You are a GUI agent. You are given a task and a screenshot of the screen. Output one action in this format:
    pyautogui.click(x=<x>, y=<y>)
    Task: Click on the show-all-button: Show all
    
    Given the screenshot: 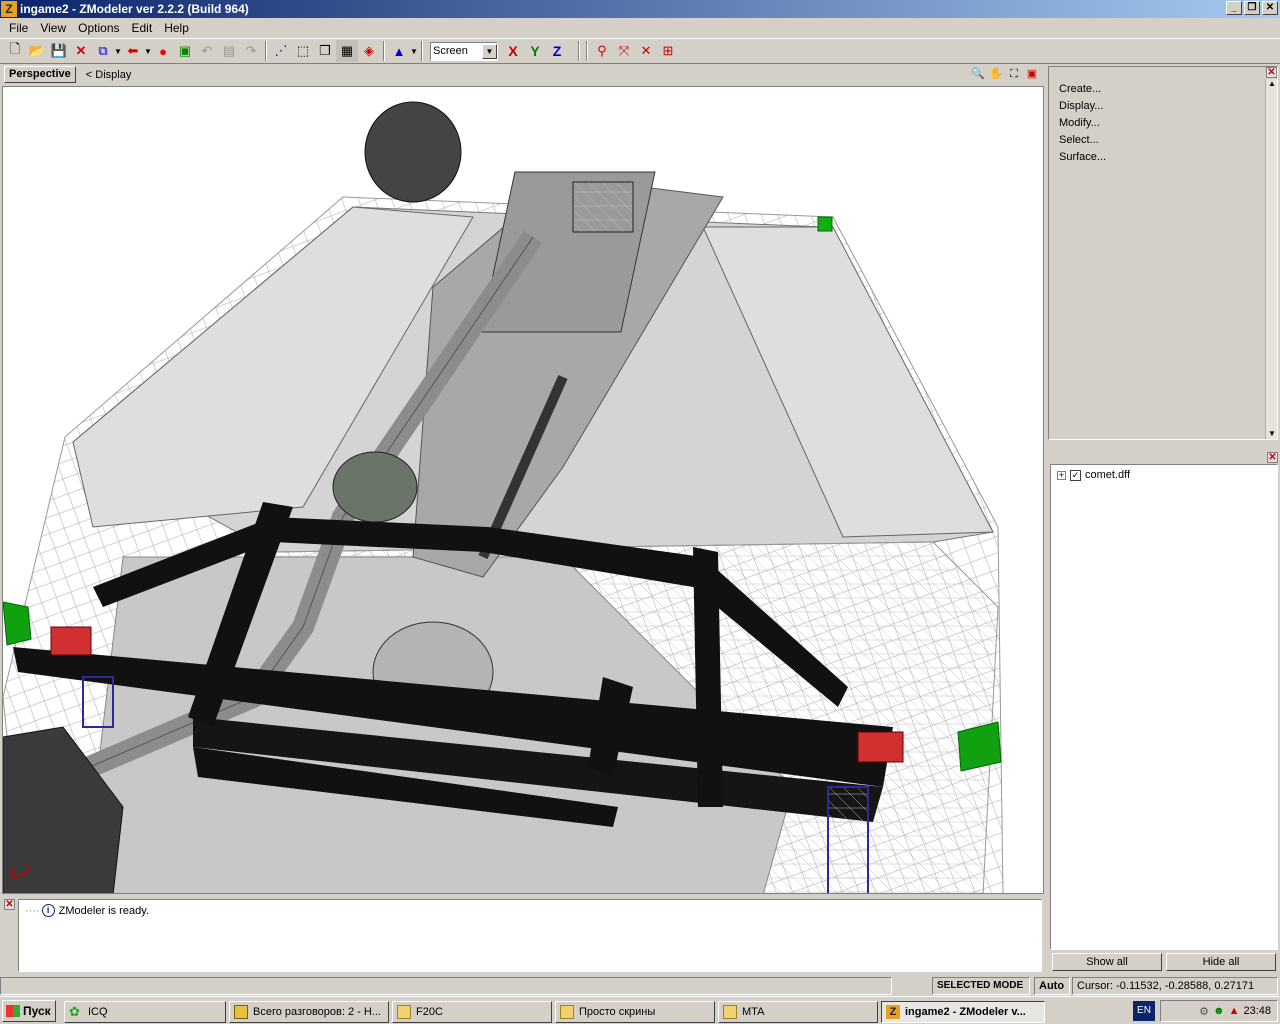 What is the action you would take?
    pyautogui.click(x=1107, y=962)
    